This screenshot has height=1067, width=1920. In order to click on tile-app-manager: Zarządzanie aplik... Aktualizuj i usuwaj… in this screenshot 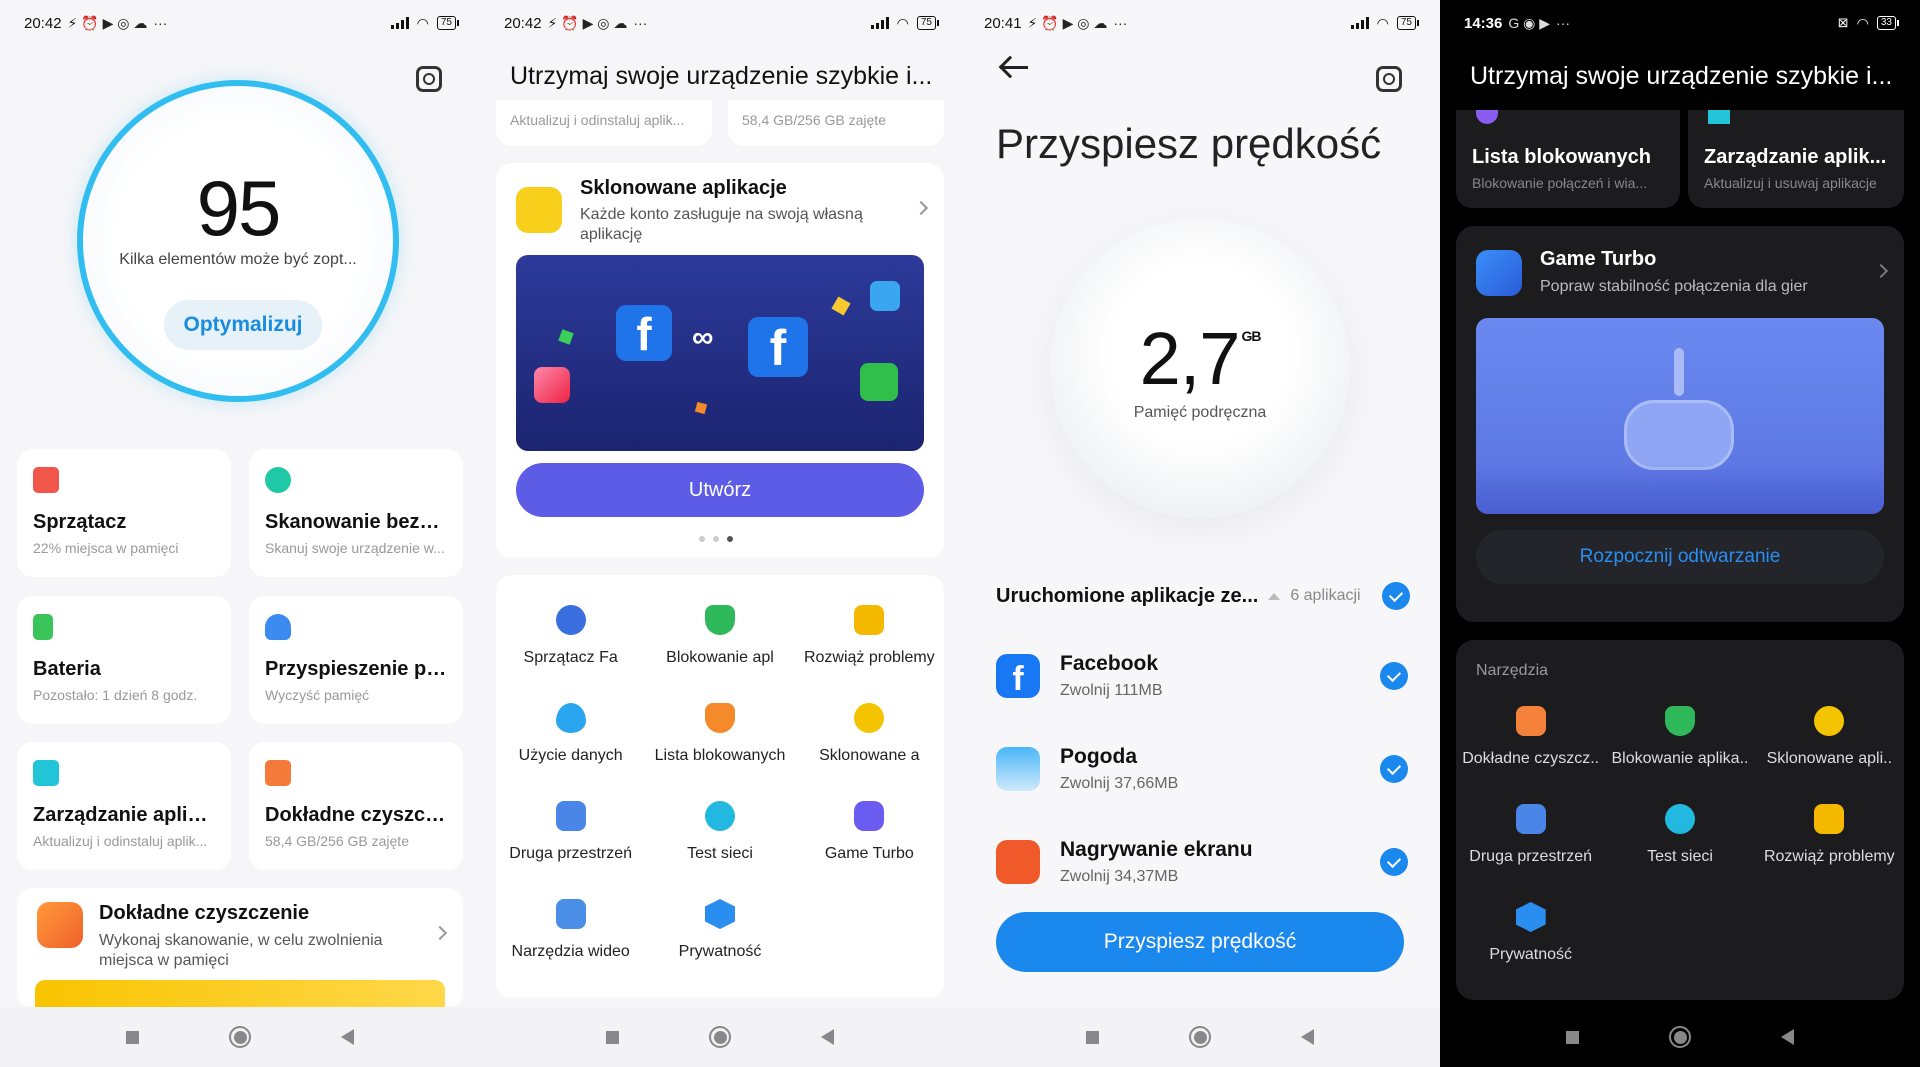, I will do `click(1796, 159)`.